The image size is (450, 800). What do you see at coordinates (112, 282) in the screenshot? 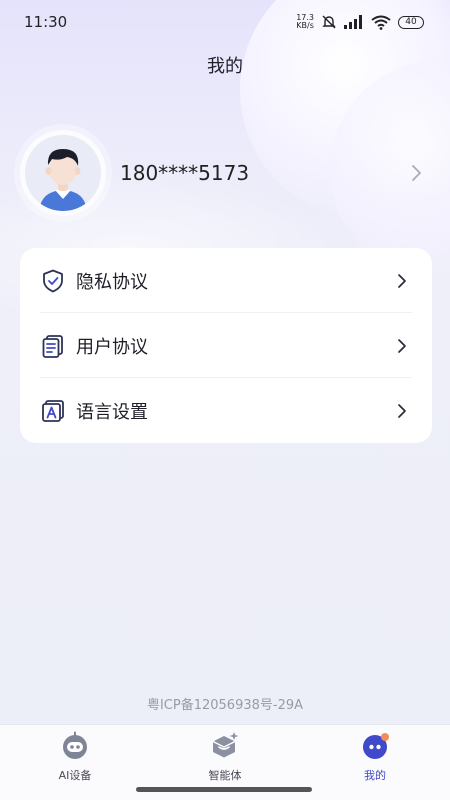
I see `menu-item-label: 隐私协议` at bounding box center [112, 282].